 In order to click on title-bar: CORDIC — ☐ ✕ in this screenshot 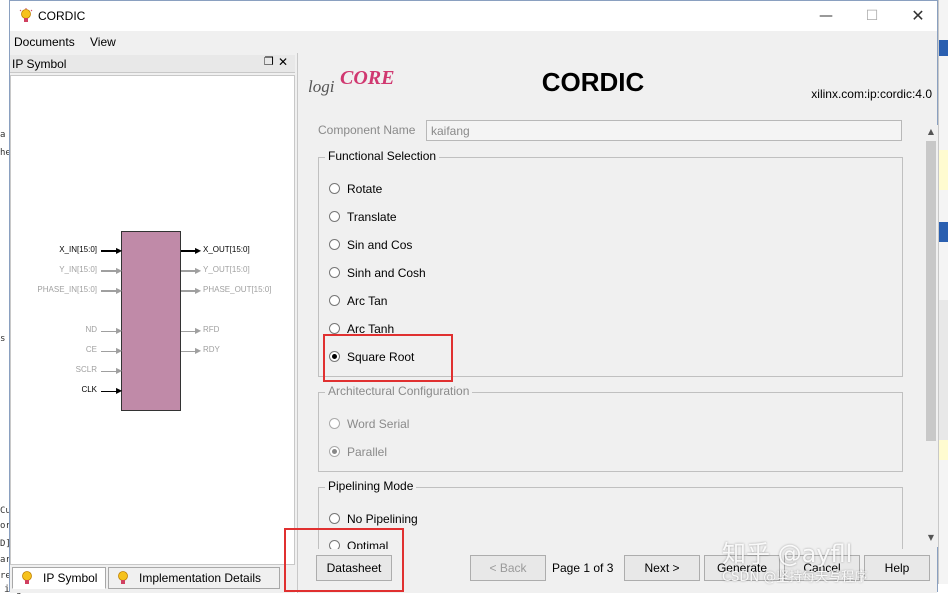, I will do `click(473, 16)`.